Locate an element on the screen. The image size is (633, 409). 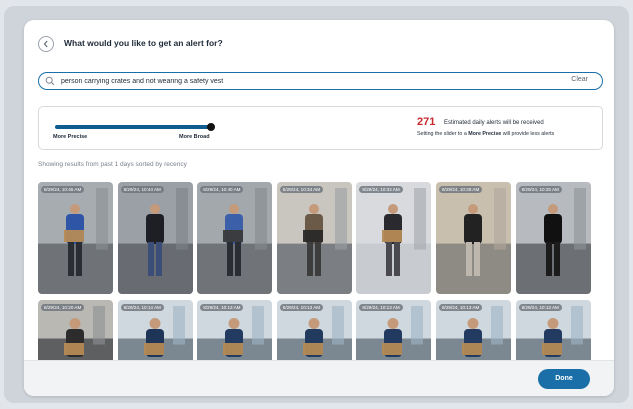
search-box: Clear is located at coordinates (320, 81).